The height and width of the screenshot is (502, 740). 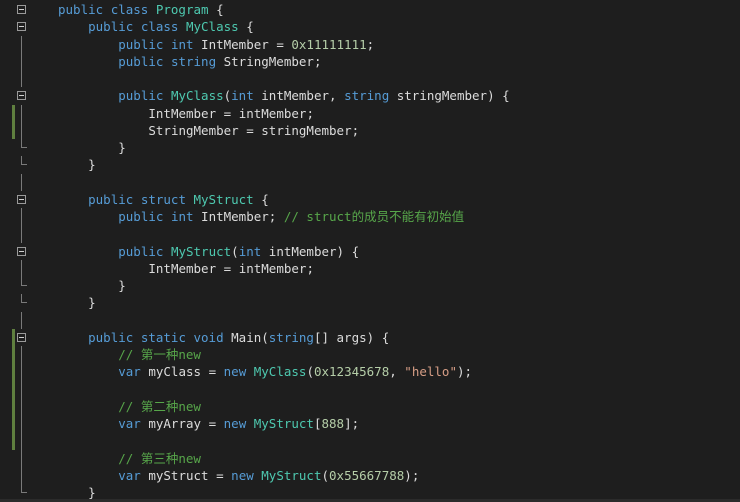 I want to click on code-text: public string StringMember;, so click(x=220, y=61).